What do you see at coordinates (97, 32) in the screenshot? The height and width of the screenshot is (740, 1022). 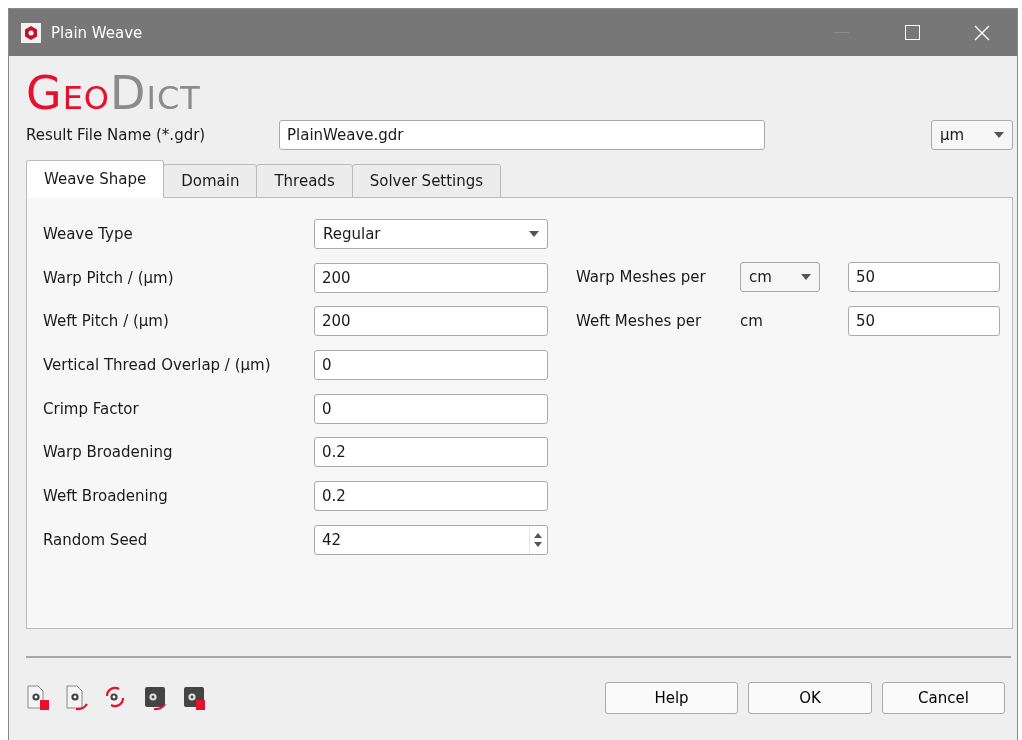 I see `window-title: Plain Weave` at bounding box center [97, 32].